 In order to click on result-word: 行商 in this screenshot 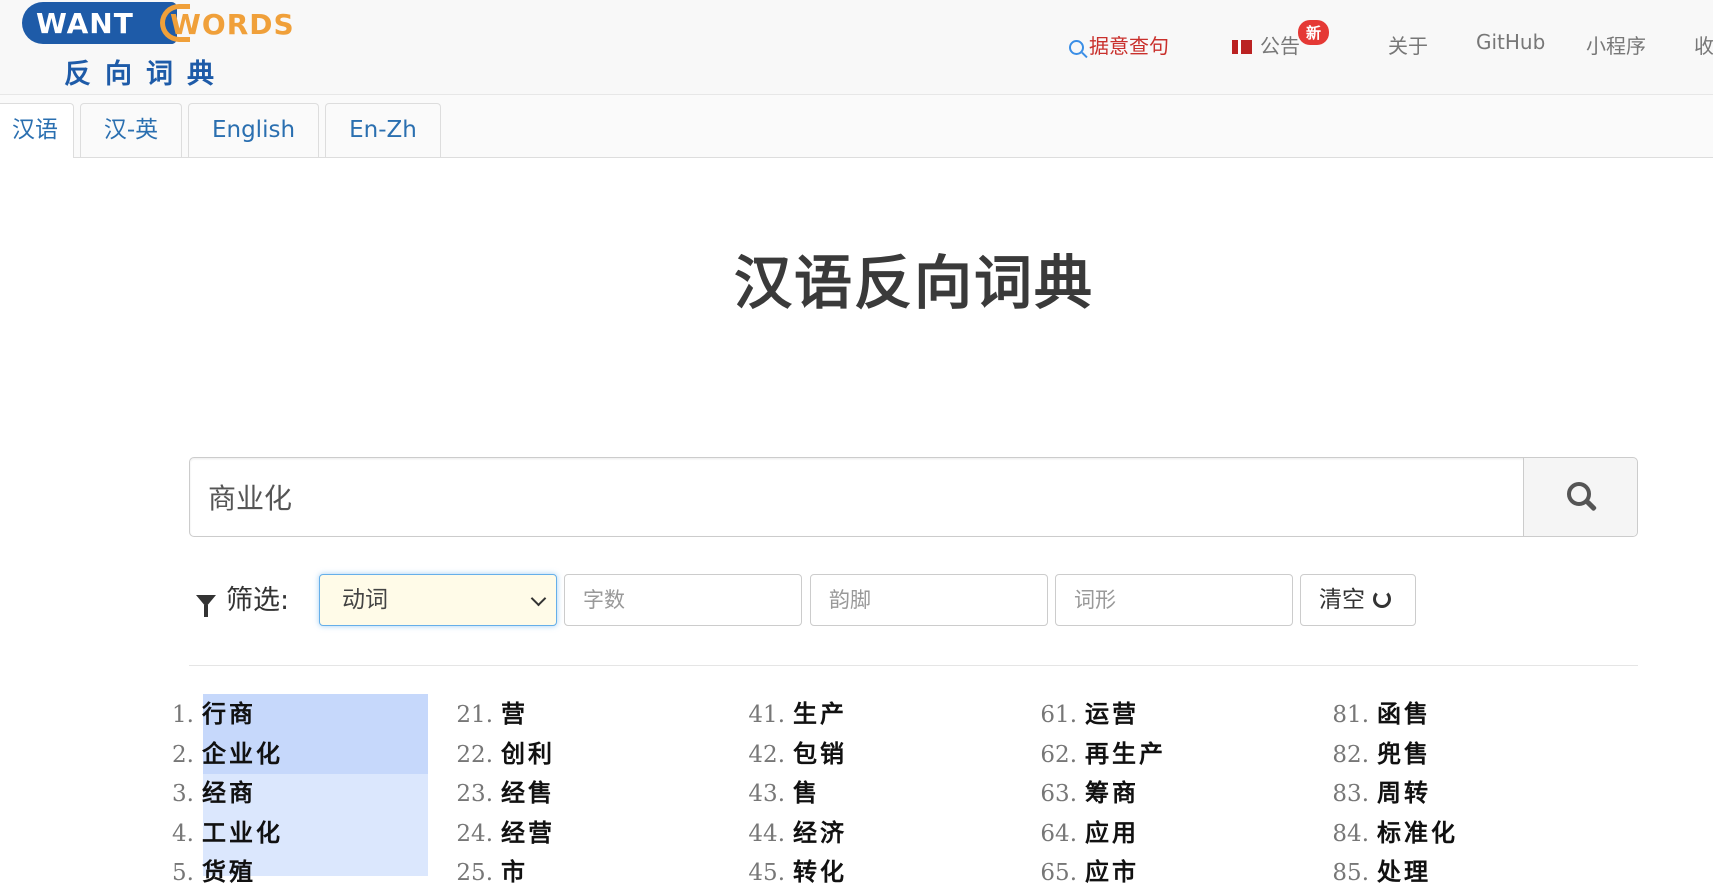, I will do `click(229, 711)`.